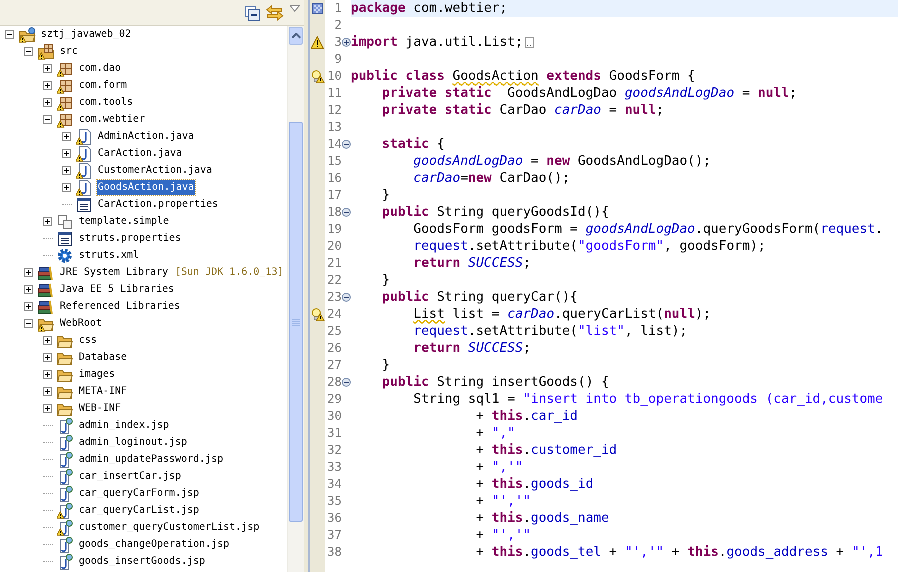 The height and width of the screenshot is (572, 898). I want to click on library-version: [Sun JDK 1.6.0_13], so click(229, 272).